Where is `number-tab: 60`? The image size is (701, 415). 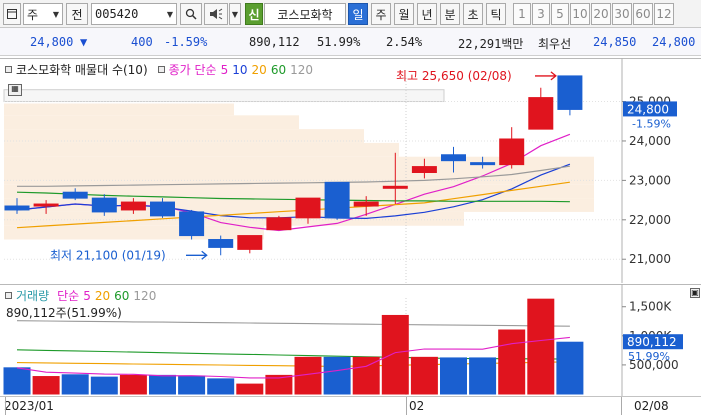
number-tab: 60 is located at coordinates (643, 14).